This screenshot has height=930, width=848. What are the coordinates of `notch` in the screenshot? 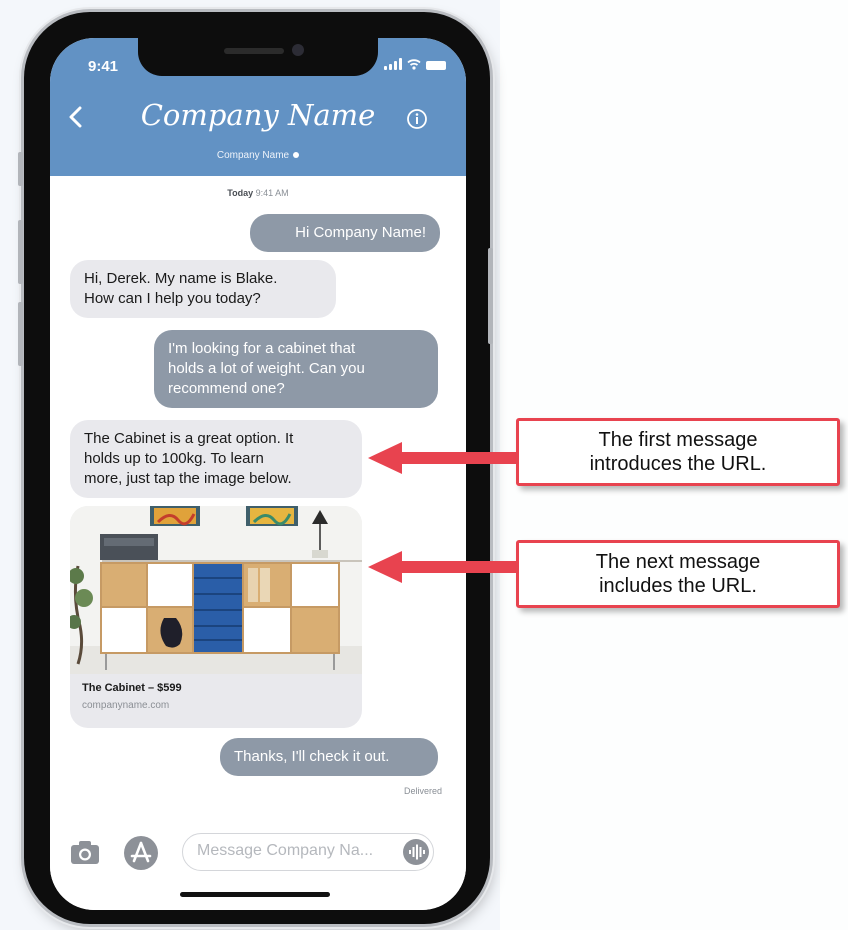 It's located at (258, 57).